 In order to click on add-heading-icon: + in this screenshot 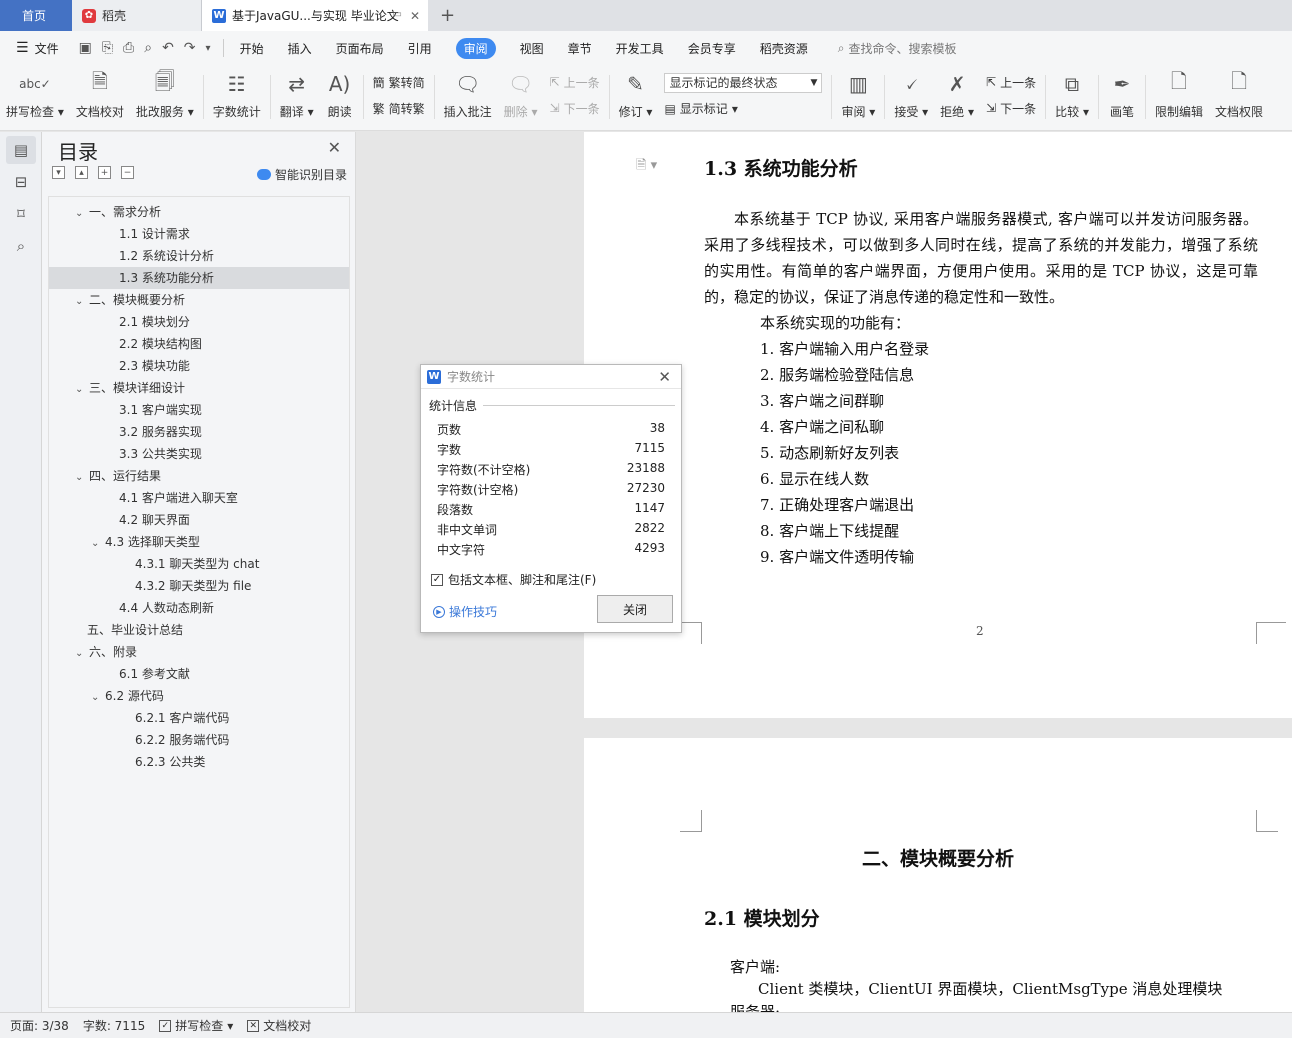, I will do `click(104, 172)`.